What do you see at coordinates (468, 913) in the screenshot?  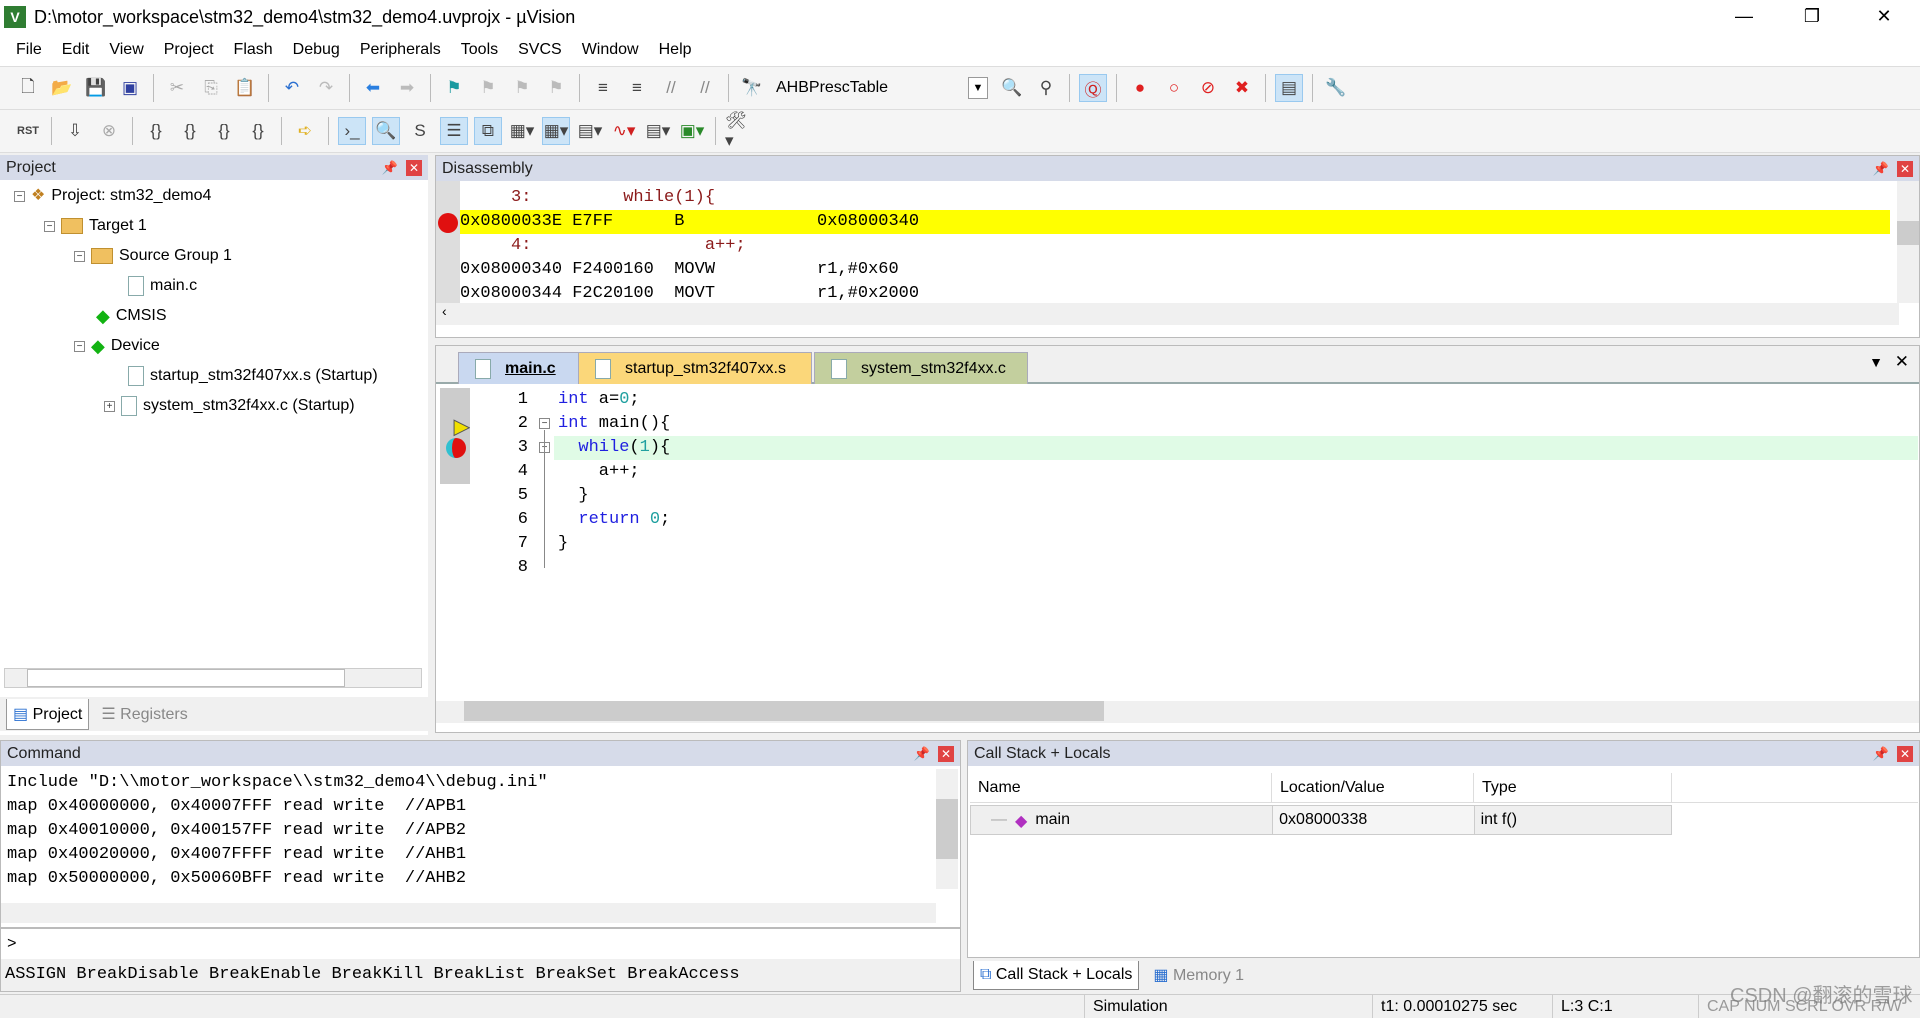 I see `command-horizontal-scrollbar` at bounding box center [468, 913].